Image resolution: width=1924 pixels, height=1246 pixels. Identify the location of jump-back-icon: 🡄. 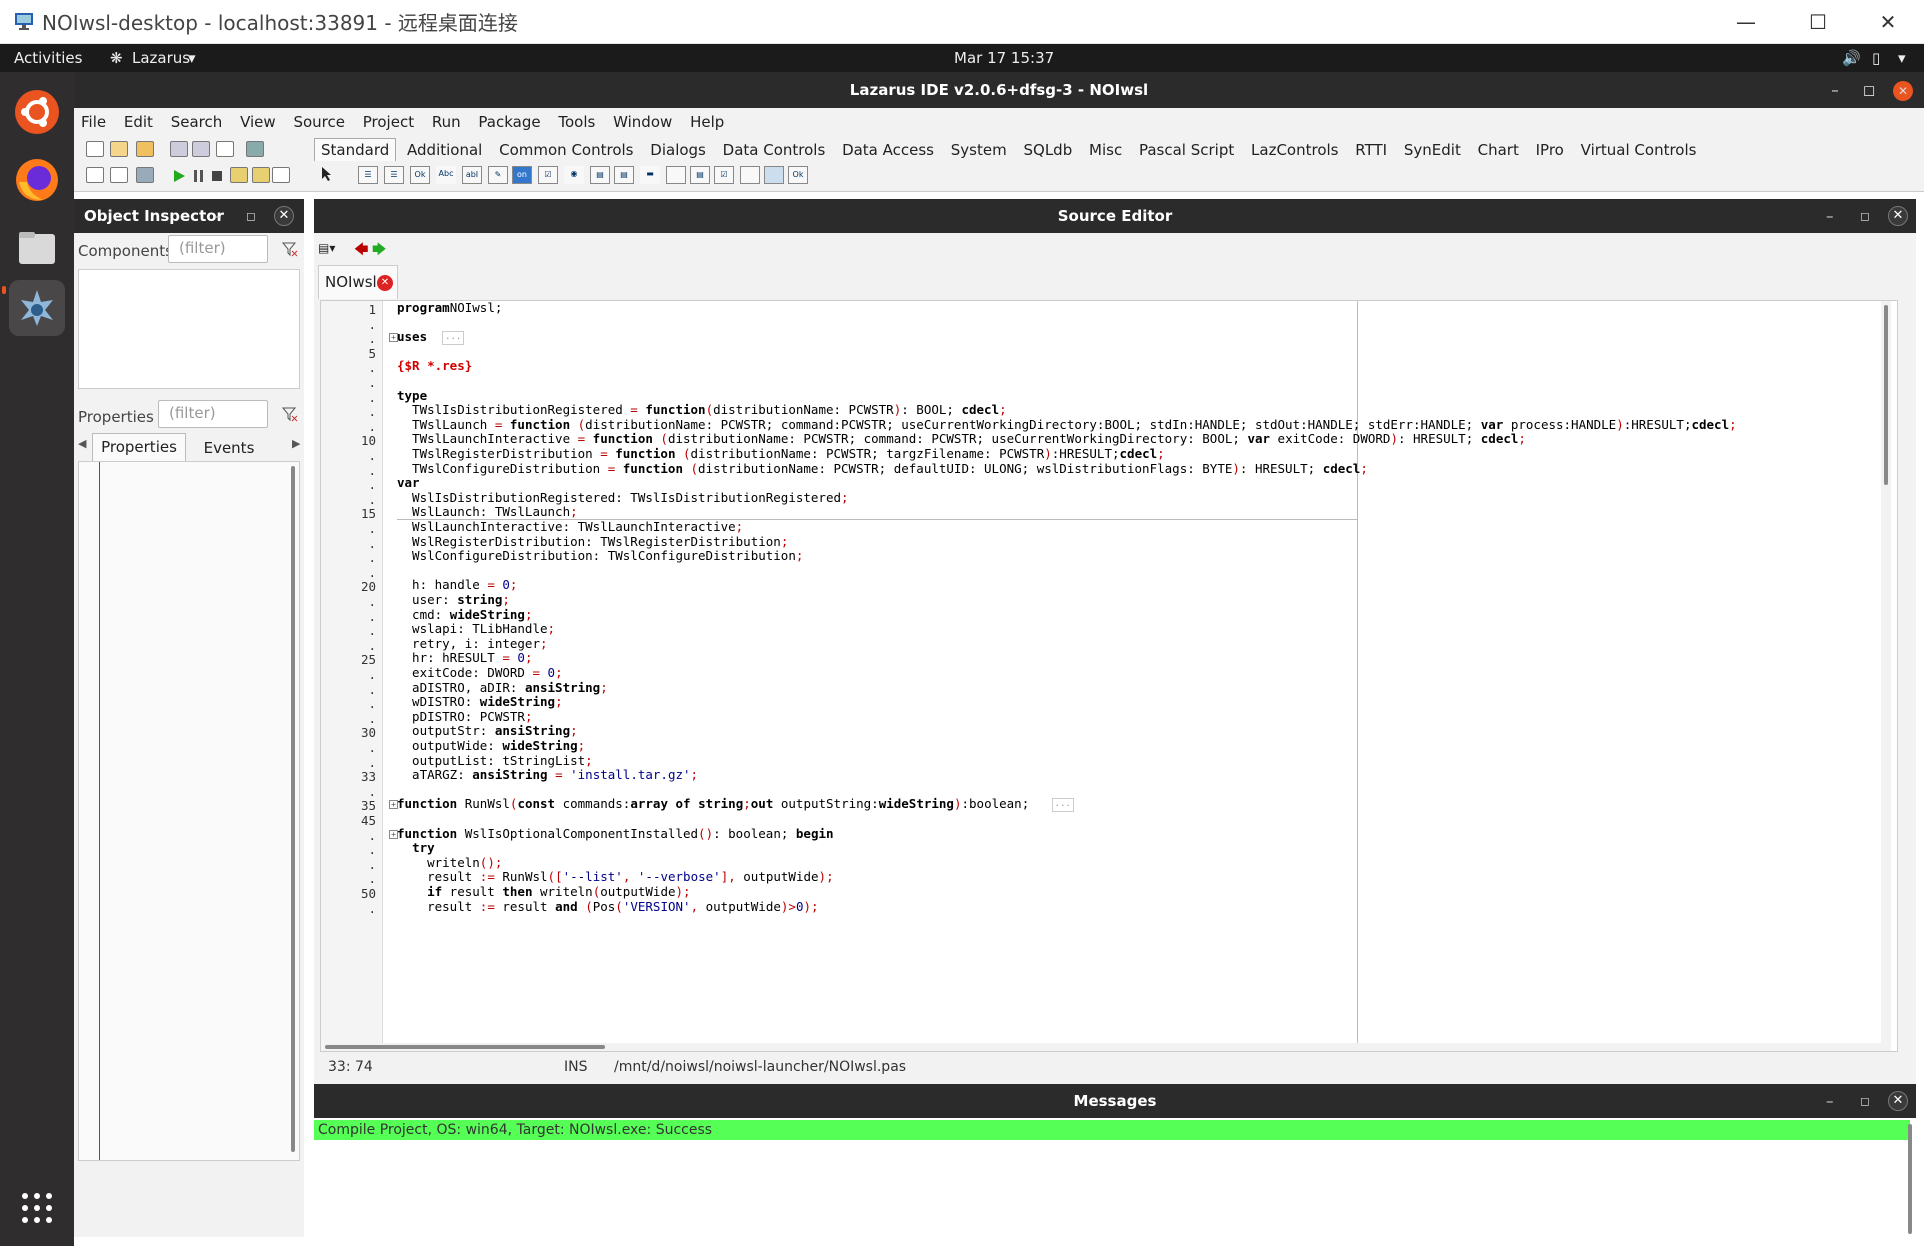
(361, 251).